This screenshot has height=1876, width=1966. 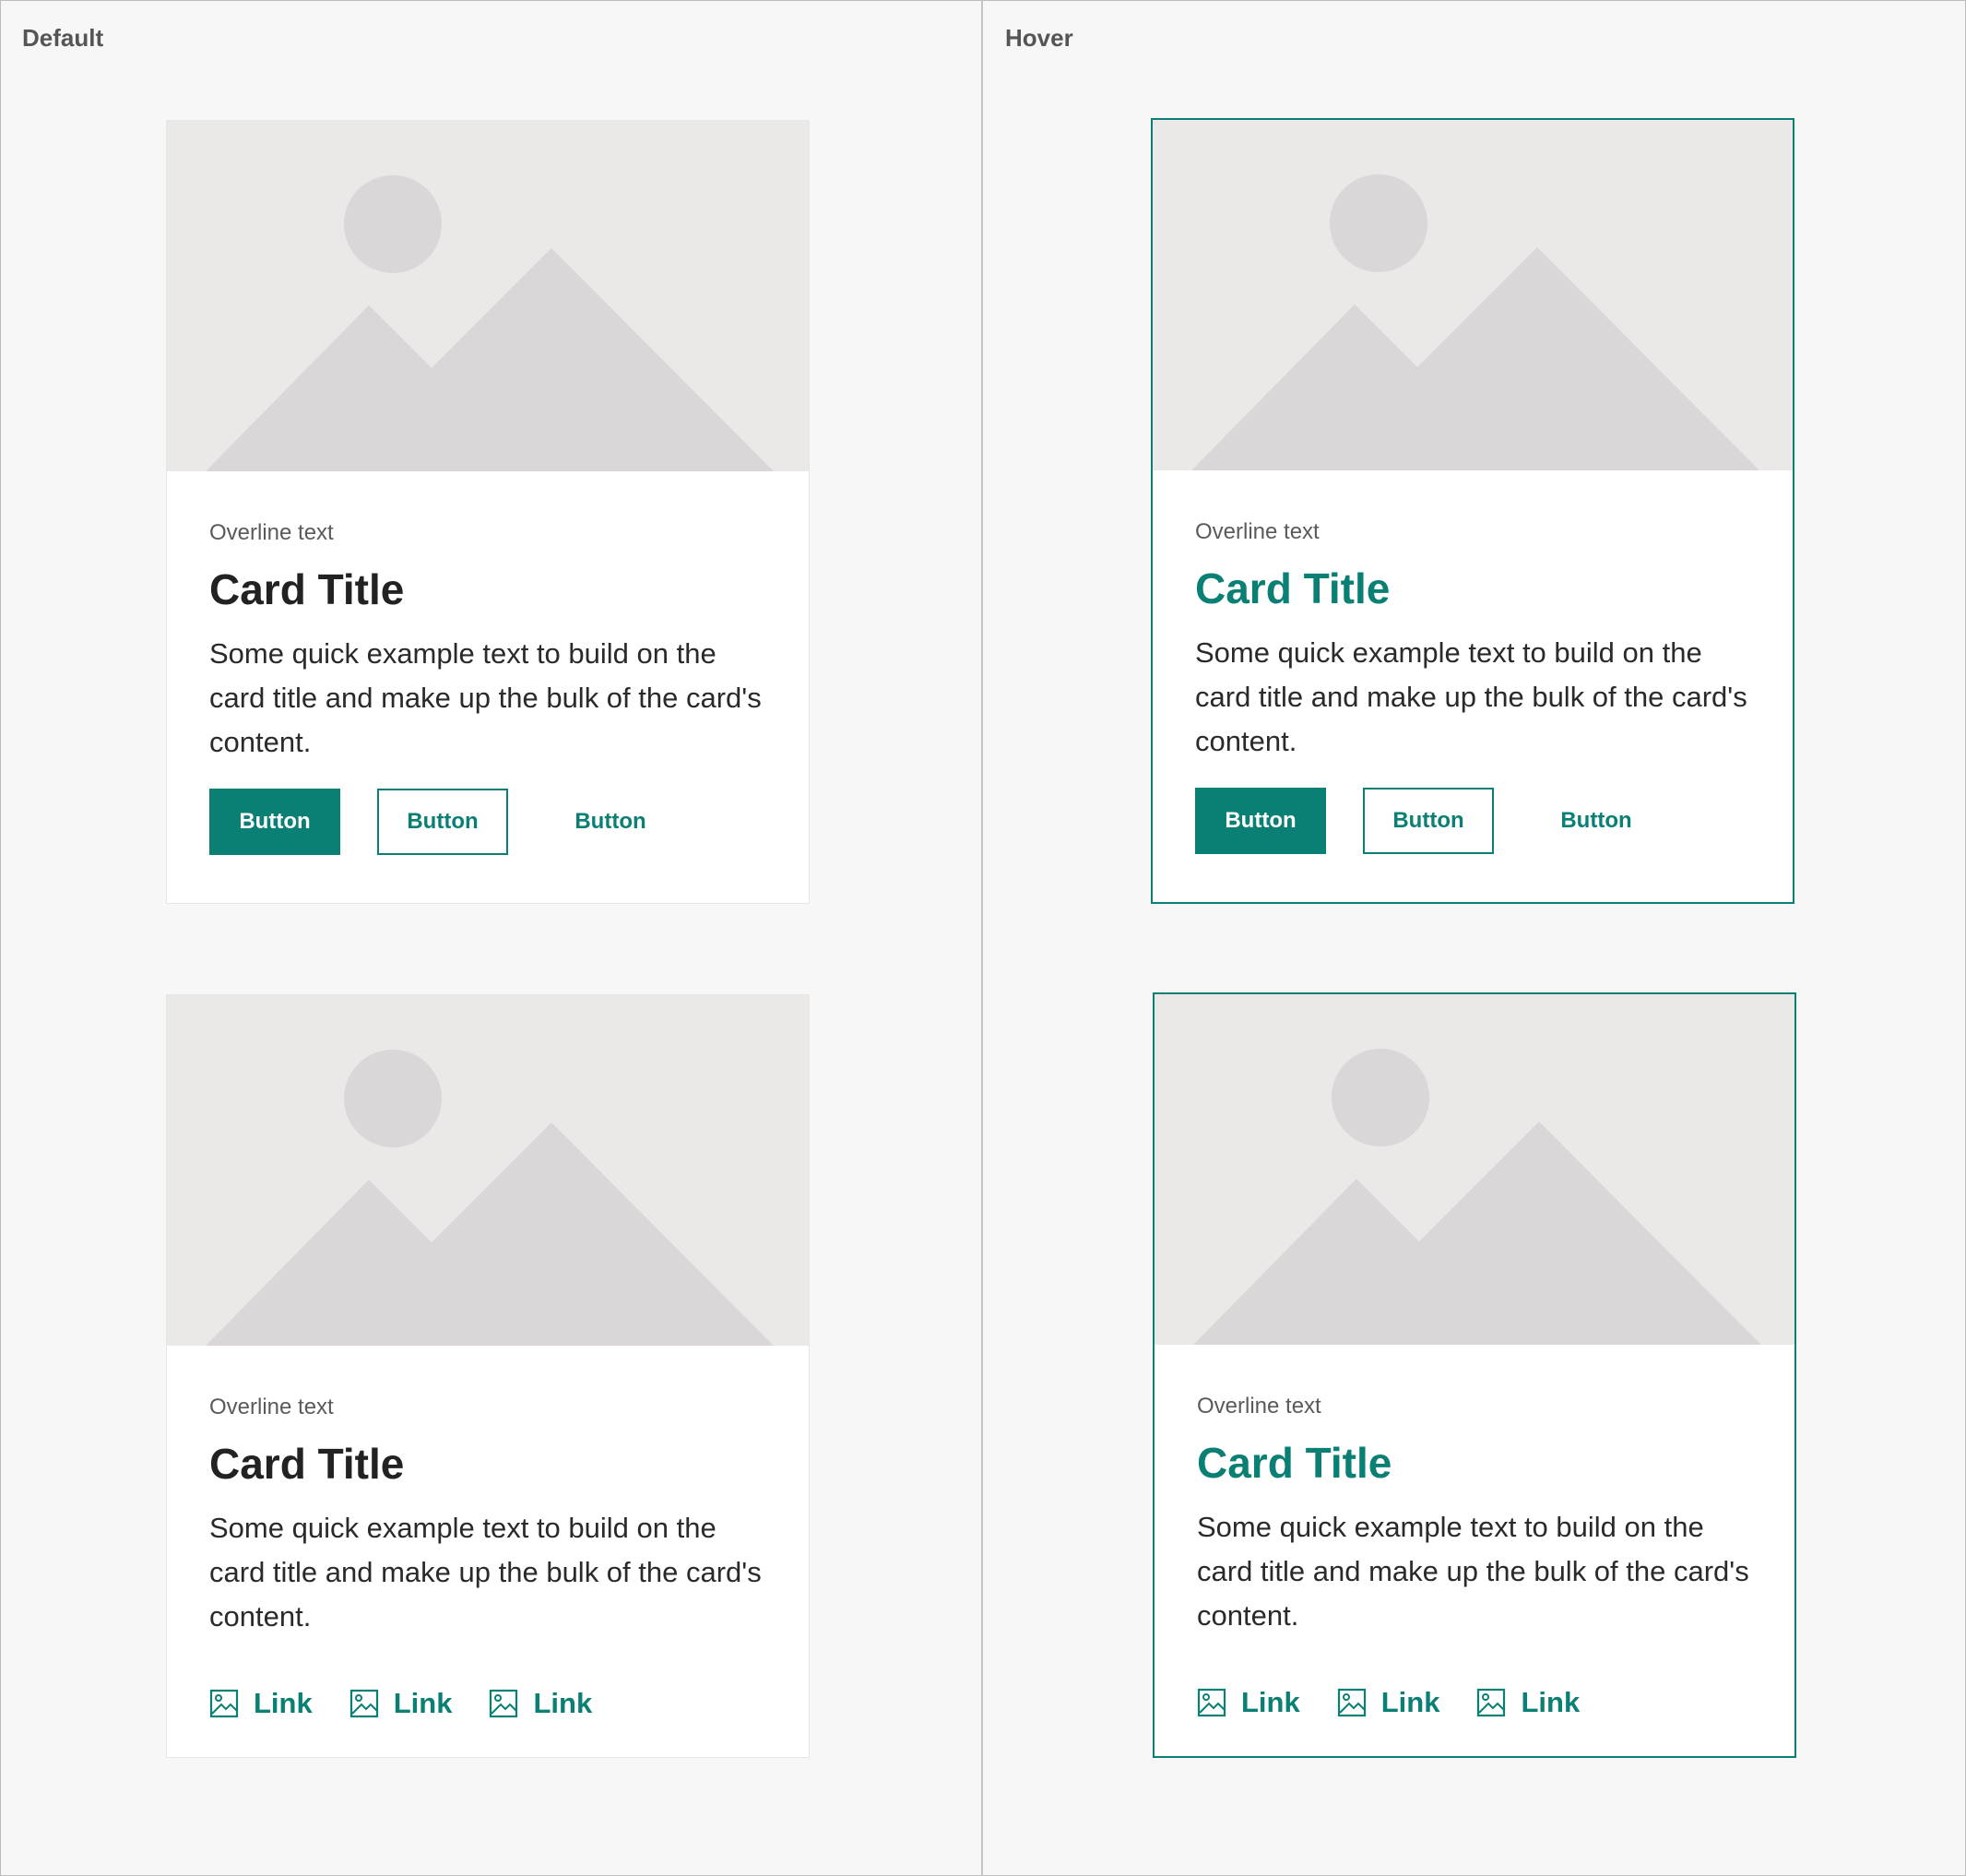 I want to click on column-divider, so click(x=982, y=938).